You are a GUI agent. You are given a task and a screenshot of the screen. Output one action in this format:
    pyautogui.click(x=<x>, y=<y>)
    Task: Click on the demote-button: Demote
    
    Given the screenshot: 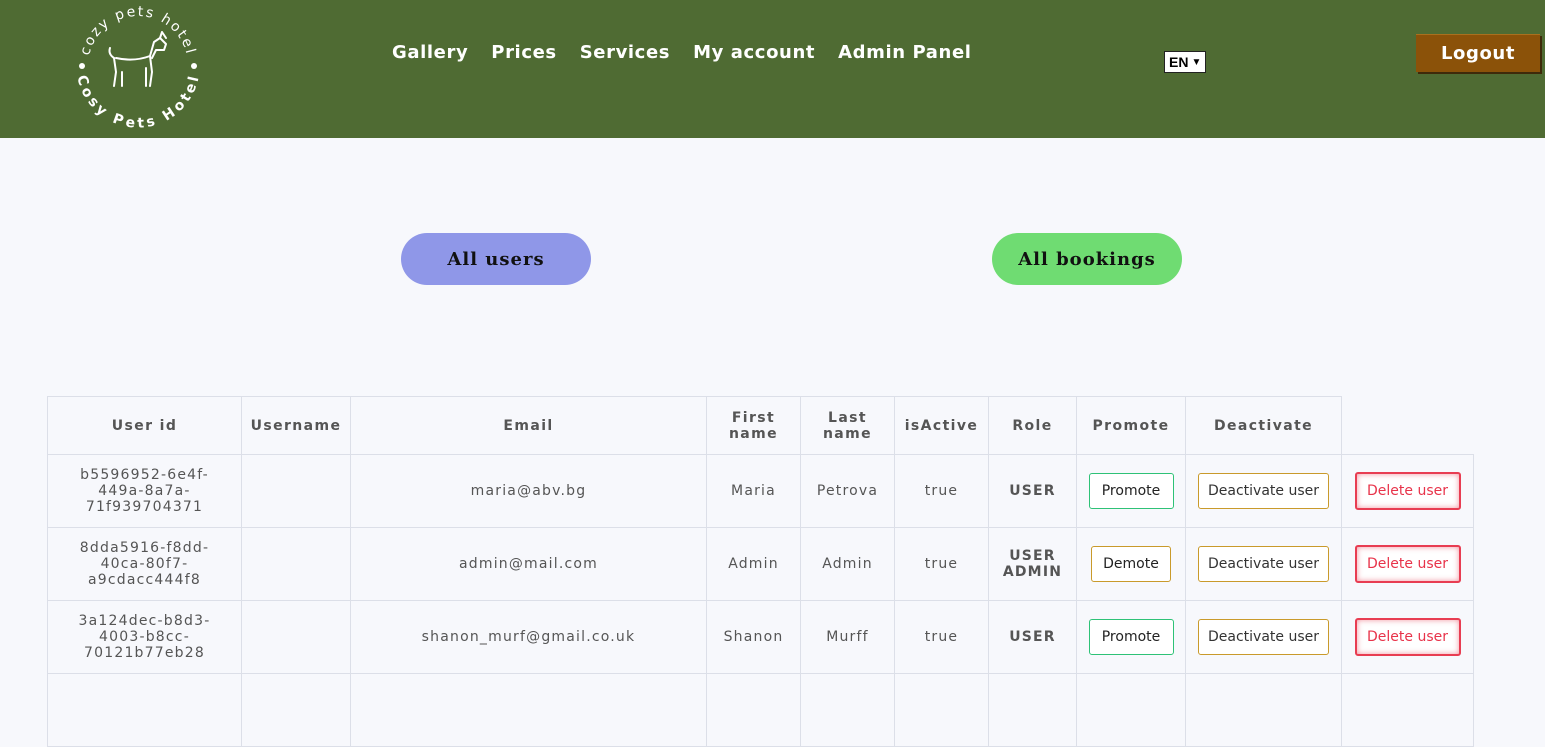 What is the action you would take?
    pyautogui.click(x=1131, y=564)
    